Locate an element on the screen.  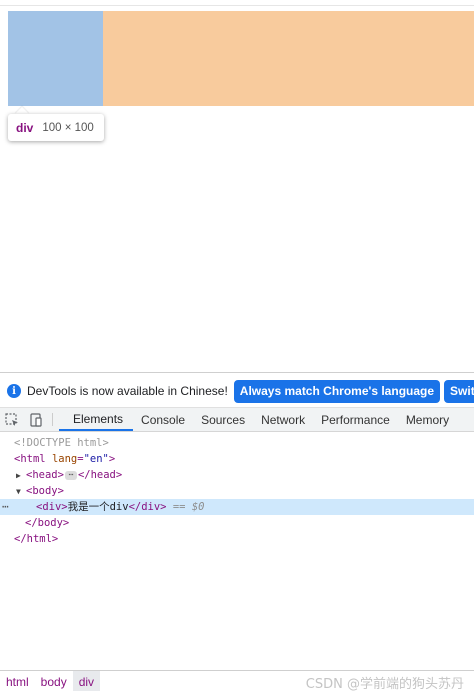
div-open-tag: <div> is located at coordinates (52, 507).